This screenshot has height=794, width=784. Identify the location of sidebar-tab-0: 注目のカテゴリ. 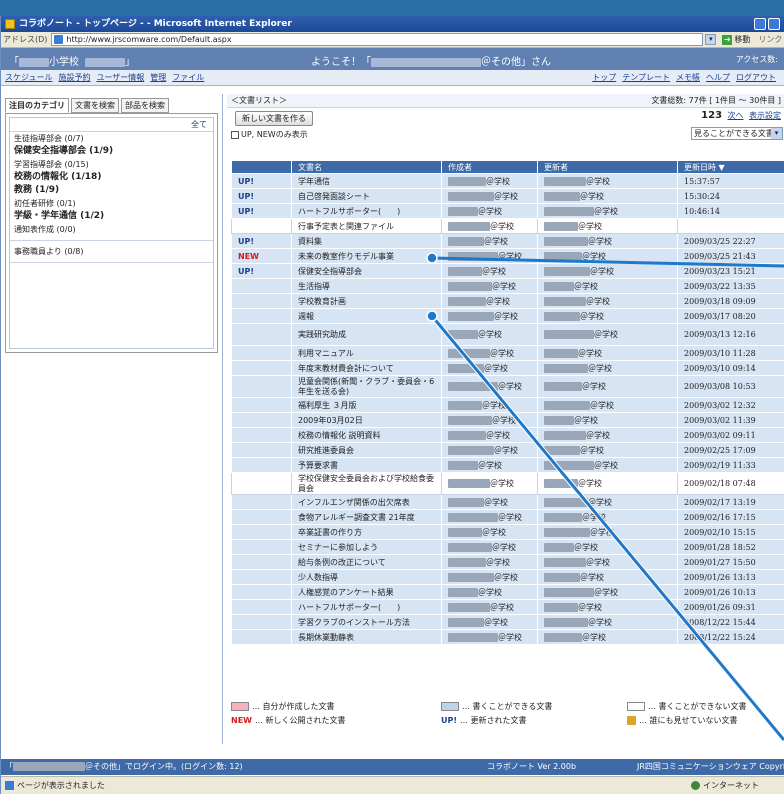
(37, 105).